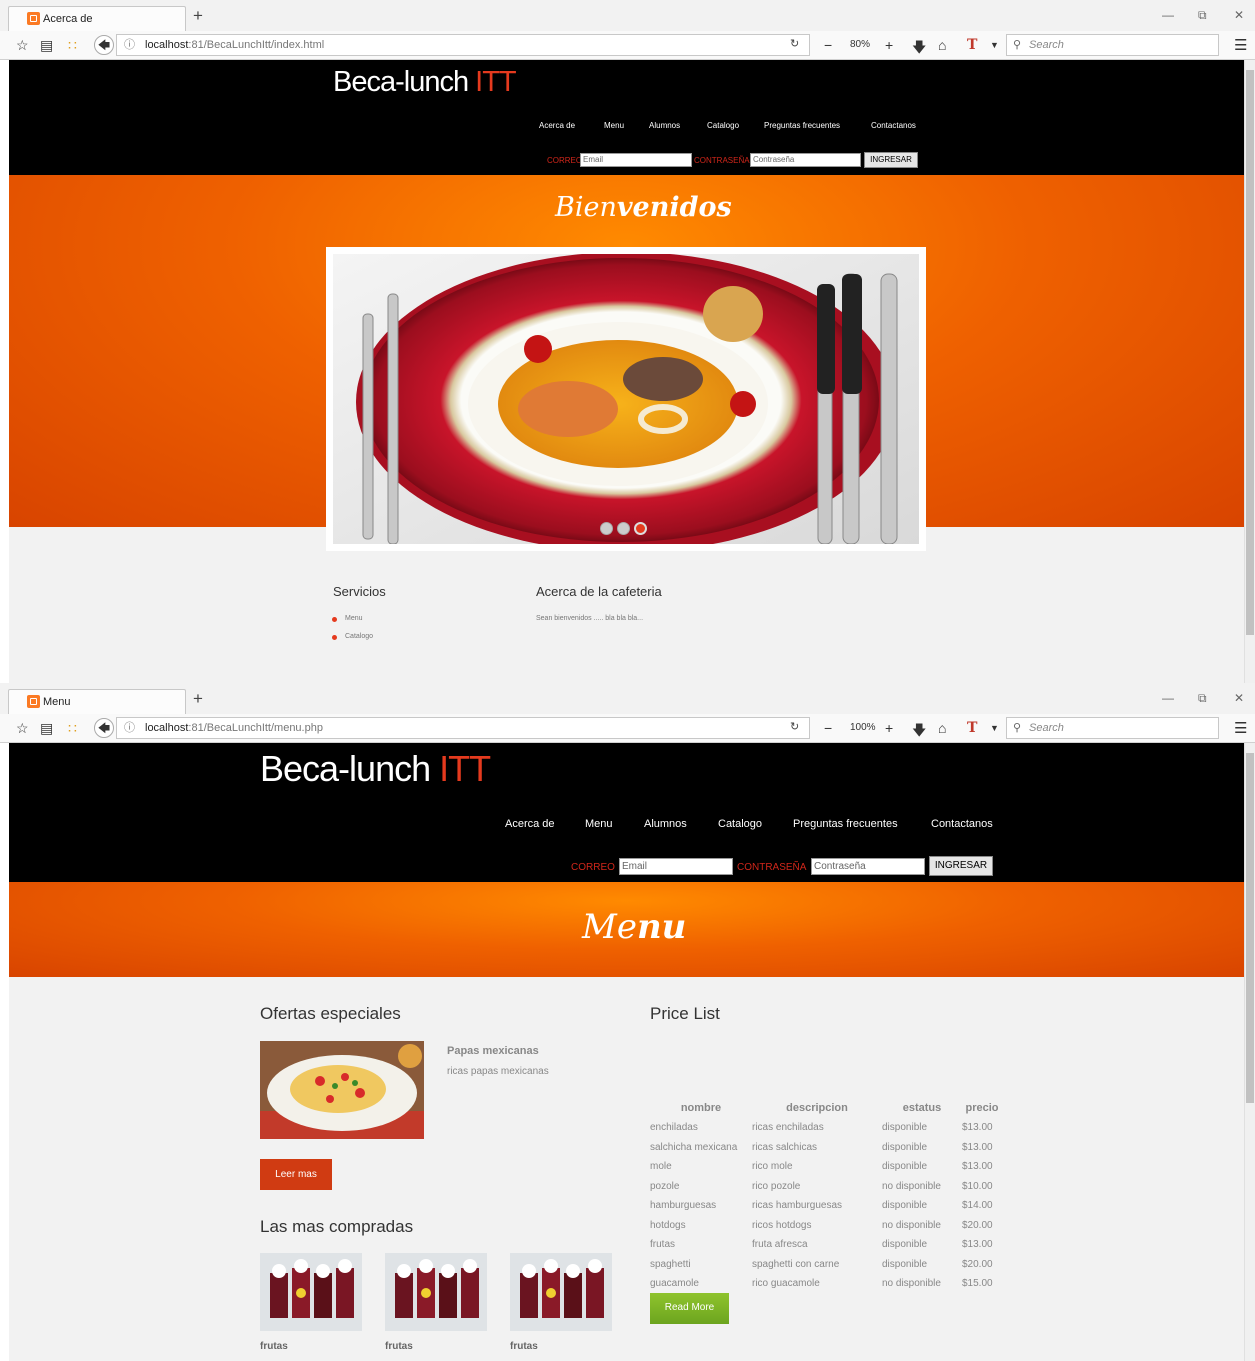 This screenshot has height=1361, width=1255. Describe the element at coordinates (495, 82) in the screenshot. I see `logo-accent: ITT` at that location.